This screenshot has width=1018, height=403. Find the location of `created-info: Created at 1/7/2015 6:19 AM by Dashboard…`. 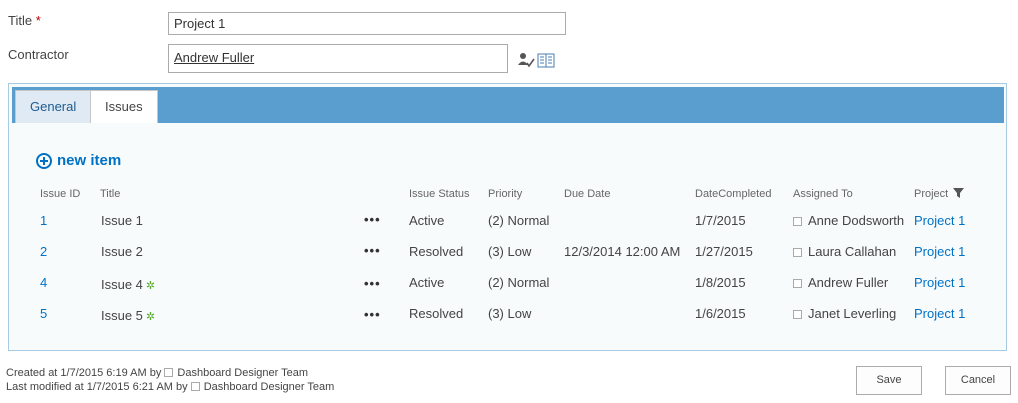

created-info: Created at 1/7/2015 6:19 AM by Dashboard… is located at coordinates (157, 373).